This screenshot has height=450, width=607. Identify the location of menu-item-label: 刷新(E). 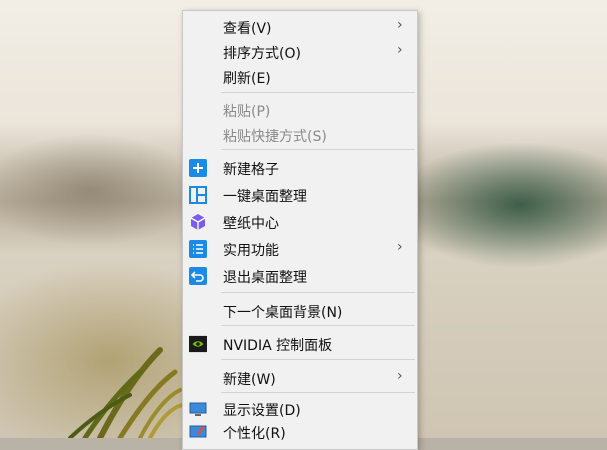
(247, 79).